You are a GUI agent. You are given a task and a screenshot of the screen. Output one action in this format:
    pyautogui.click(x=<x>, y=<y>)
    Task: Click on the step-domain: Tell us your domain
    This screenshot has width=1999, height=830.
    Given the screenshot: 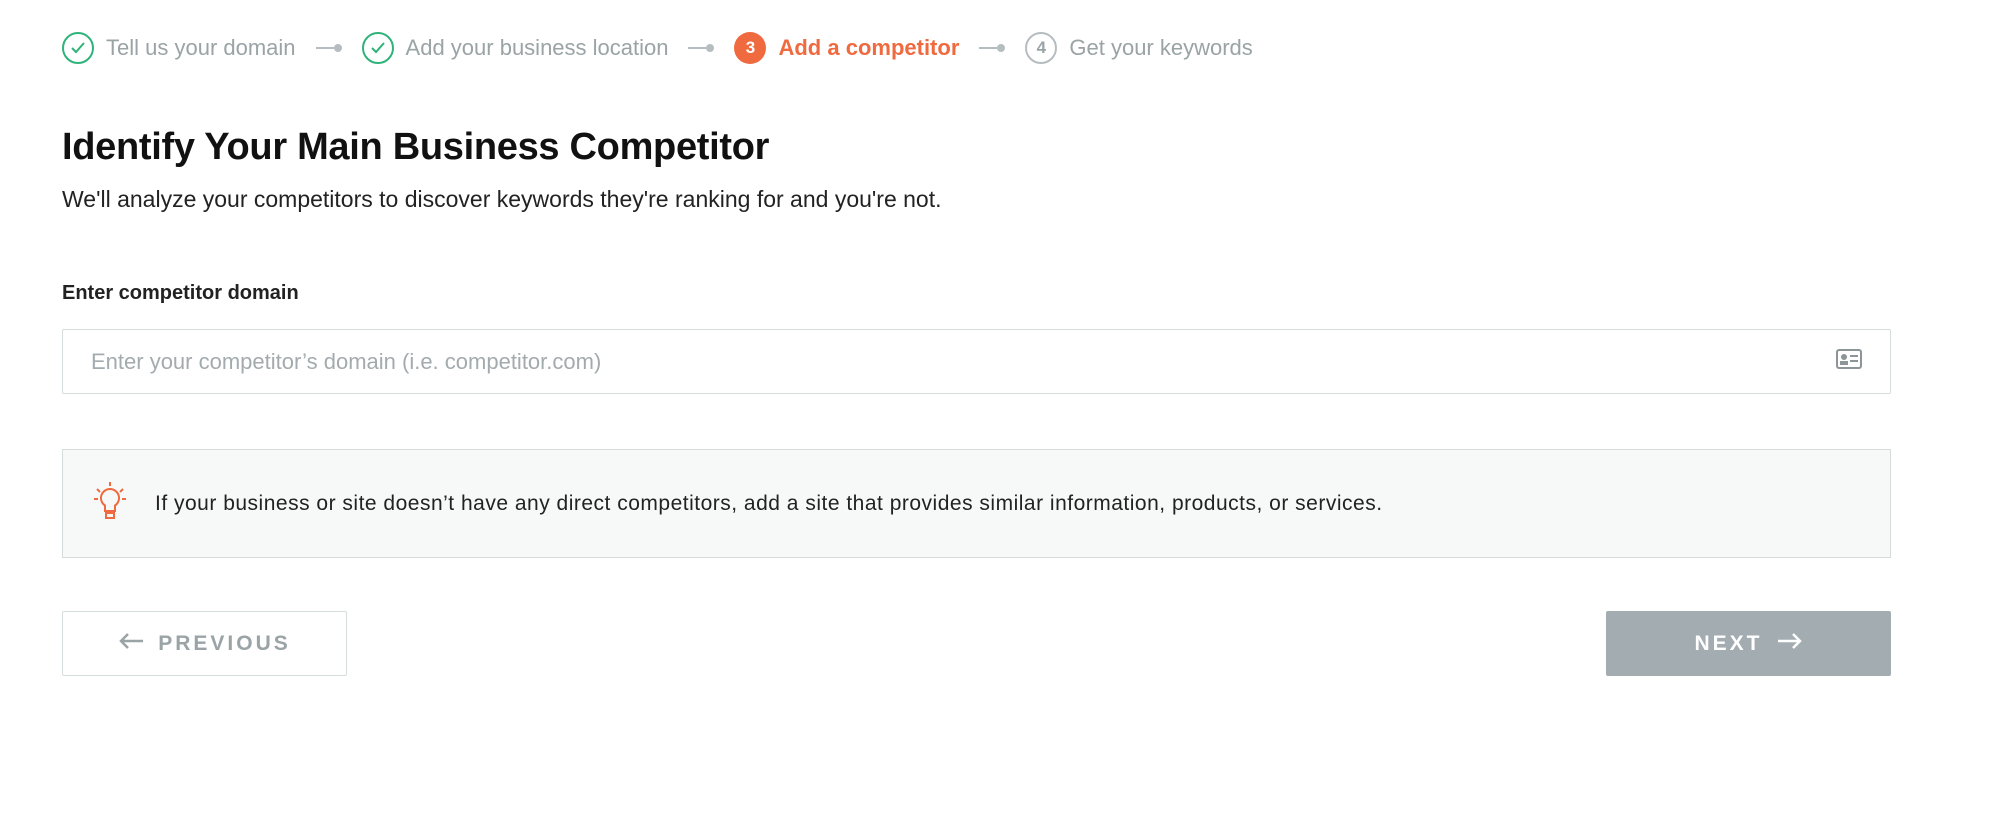 What is the action you would take?
    pyautogui.click(x=179, y=48)
    